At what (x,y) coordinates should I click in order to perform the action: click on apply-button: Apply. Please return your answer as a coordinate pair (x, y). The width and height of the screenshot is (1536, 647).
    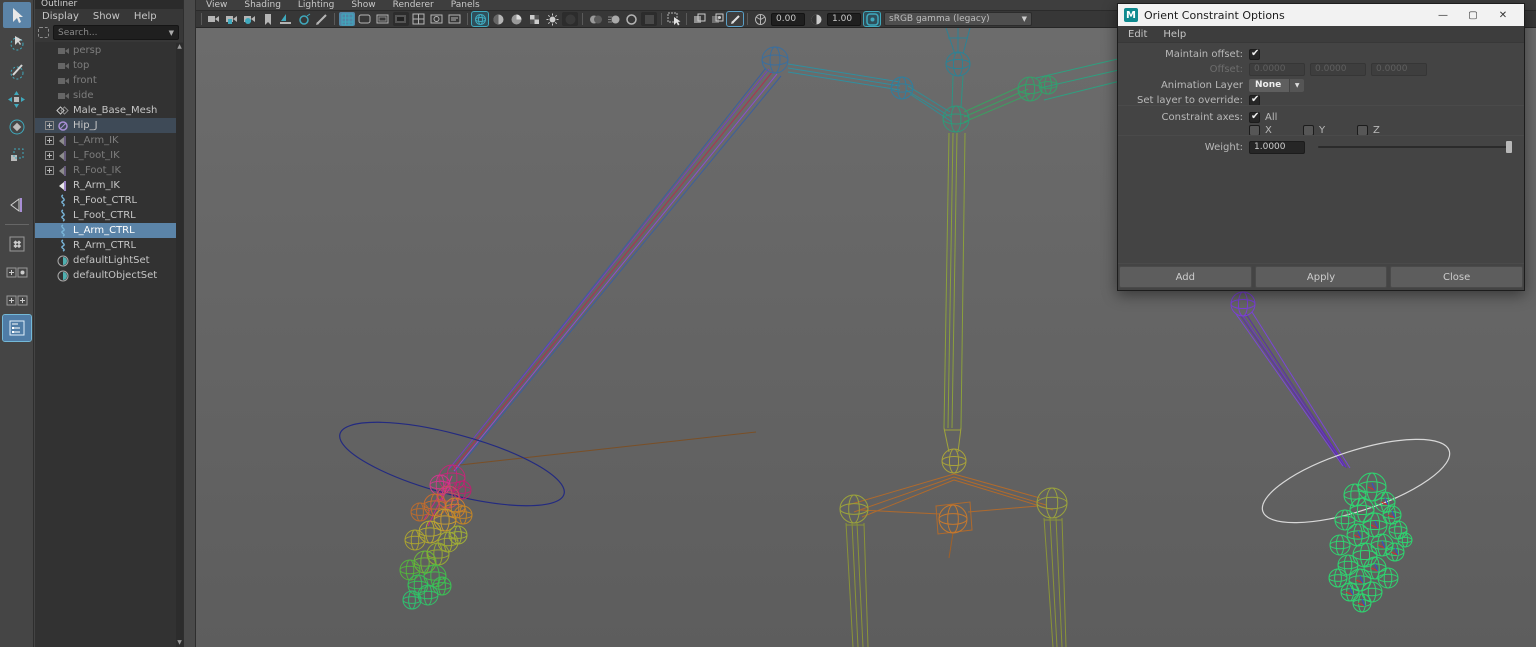
    Looking at the image, I should click on (1321, 277).